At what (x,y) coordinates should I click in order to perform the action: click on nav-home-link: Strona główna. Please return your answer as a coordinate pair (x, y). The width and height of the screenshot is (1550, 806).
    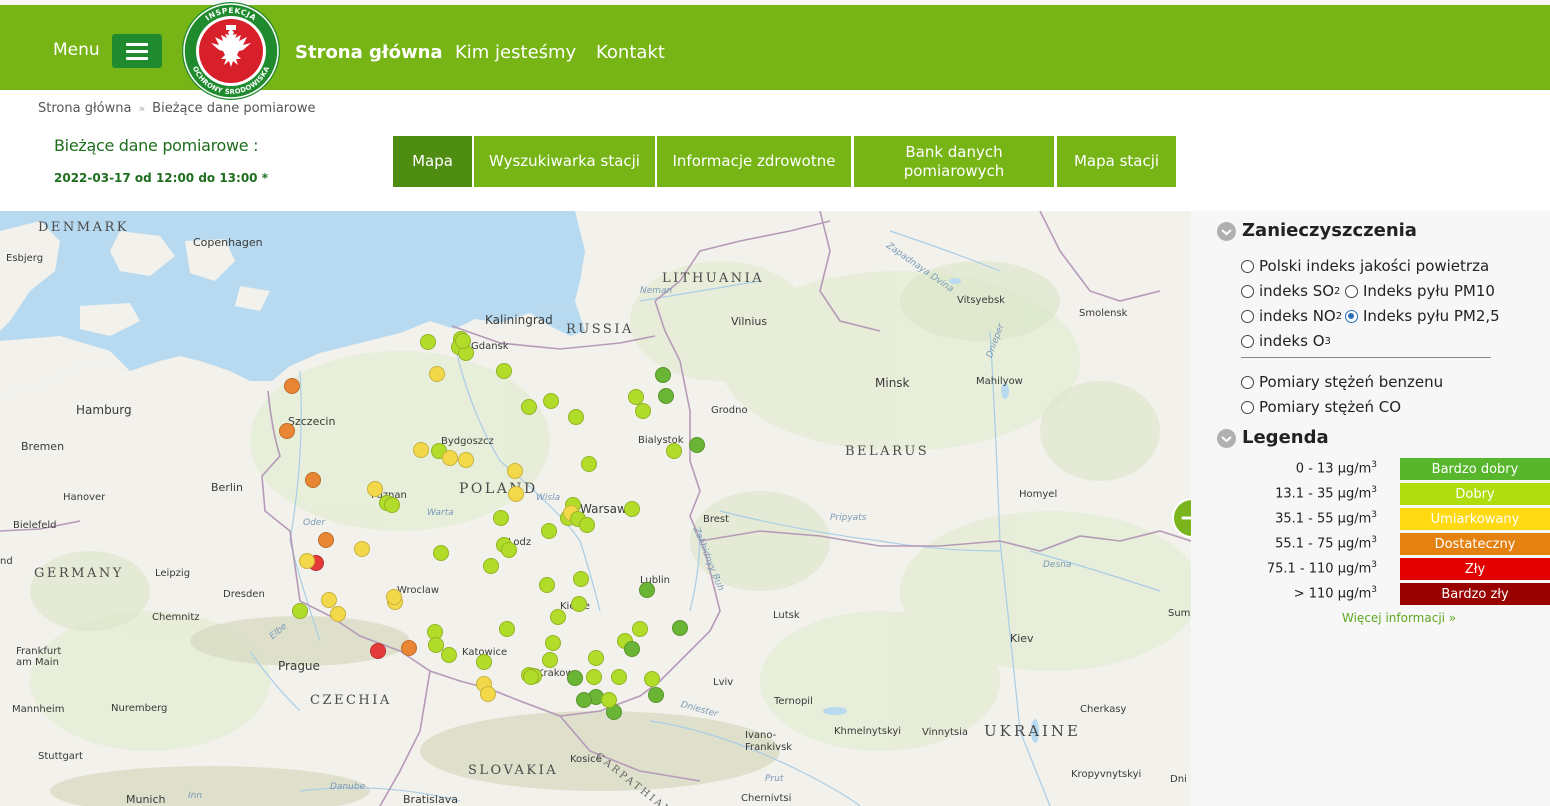
    Looking at the image, I should click on (369, 52).